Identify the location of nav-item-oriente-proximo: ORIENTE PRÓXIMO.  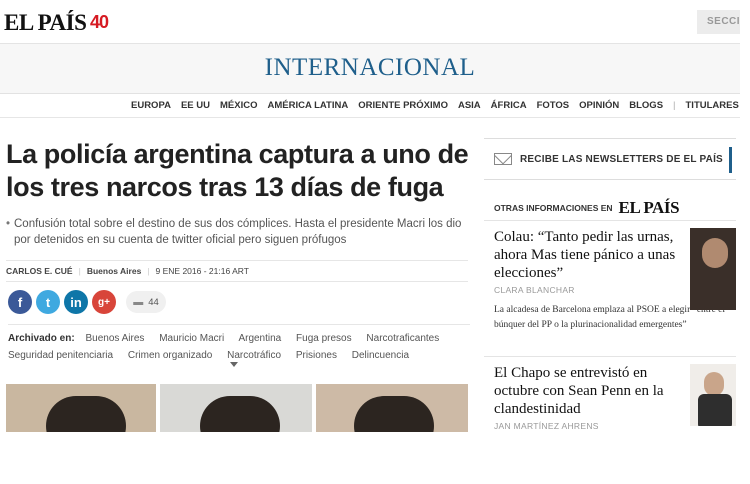
(403, 105).